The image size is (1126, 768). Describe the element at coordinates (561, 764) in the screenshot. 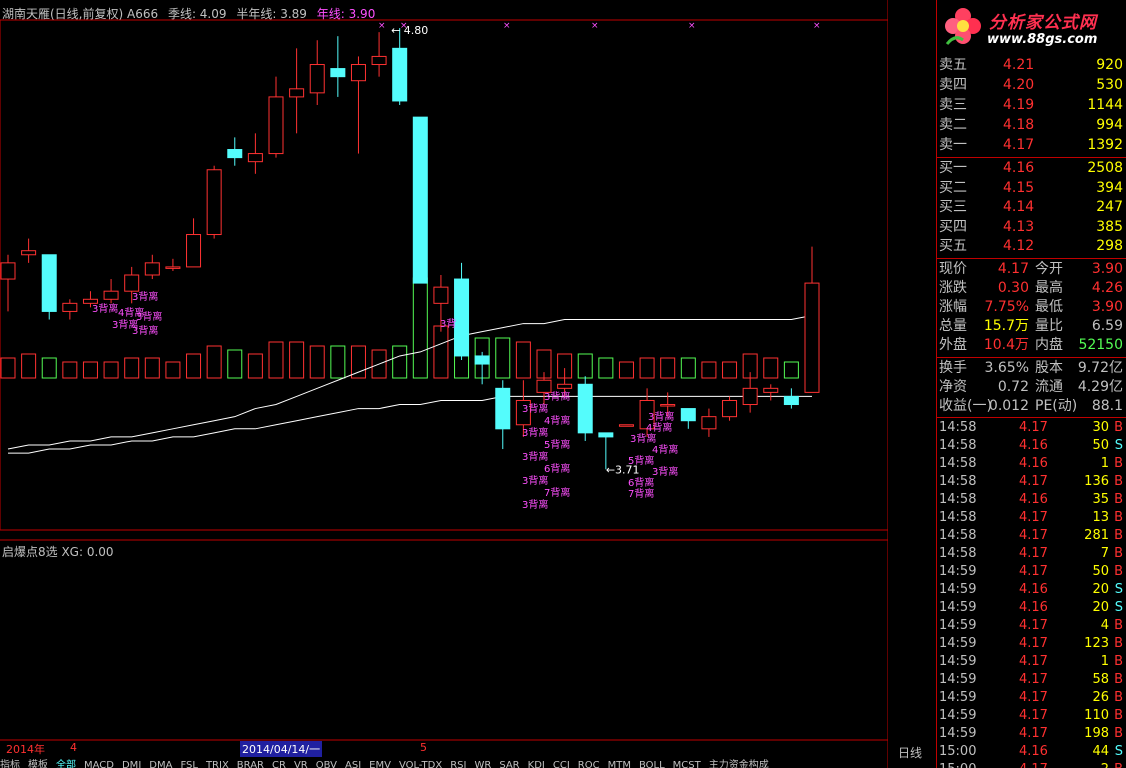

I see `tab-19: CCI` at that location.